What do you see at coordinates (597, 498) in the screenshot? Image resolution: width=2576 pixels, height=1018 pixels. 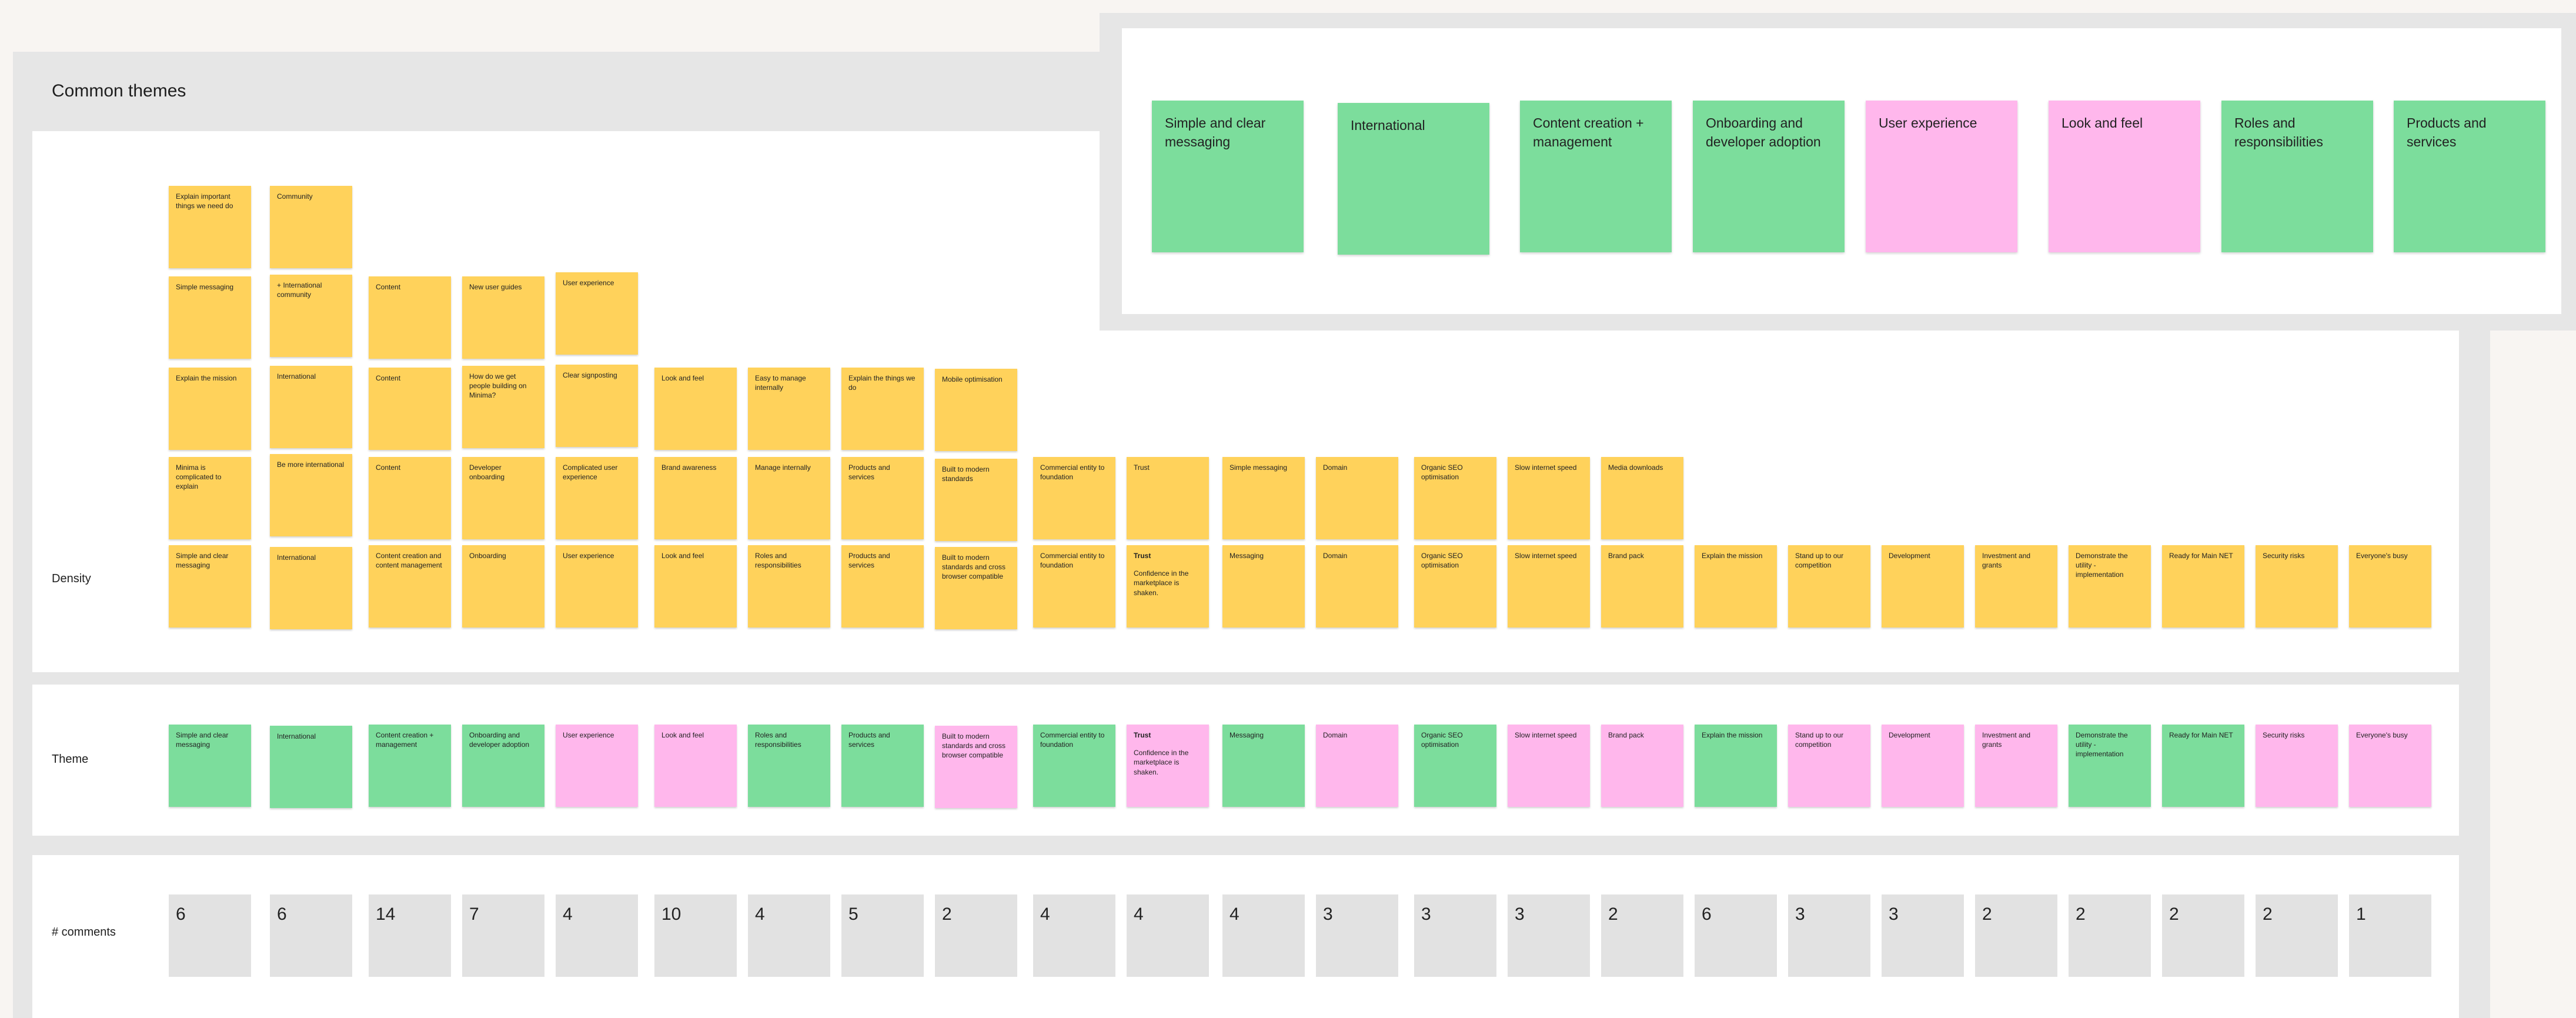 I see `sticky-note: Complicated user experience` at bounding box center [597, 498].